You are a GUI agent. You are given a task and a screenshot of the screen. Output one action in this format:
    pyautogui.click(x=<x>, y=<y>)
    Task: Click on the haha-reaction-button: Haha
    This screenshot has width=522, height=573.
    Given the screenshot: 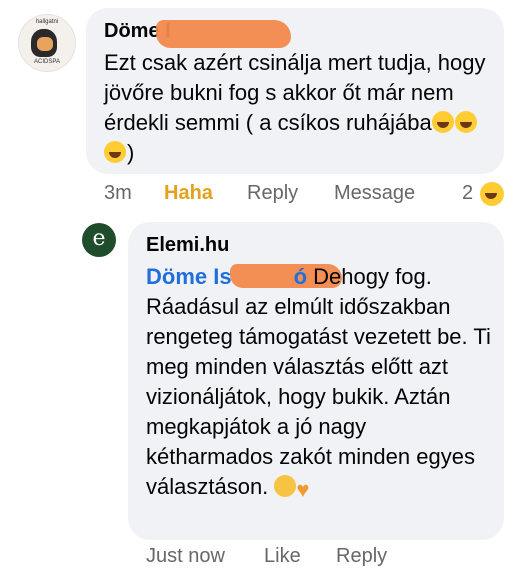 What is the action you would take?
    pyautogui.click(x=188, y=193)
    